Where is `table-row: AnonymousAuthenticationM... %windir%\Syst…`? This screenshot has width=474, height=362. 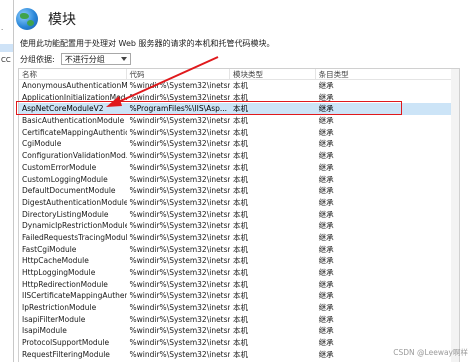 table-row: AnonymousAuthenticationM... %windir%\Syst… is located at coordinates (239, 86).